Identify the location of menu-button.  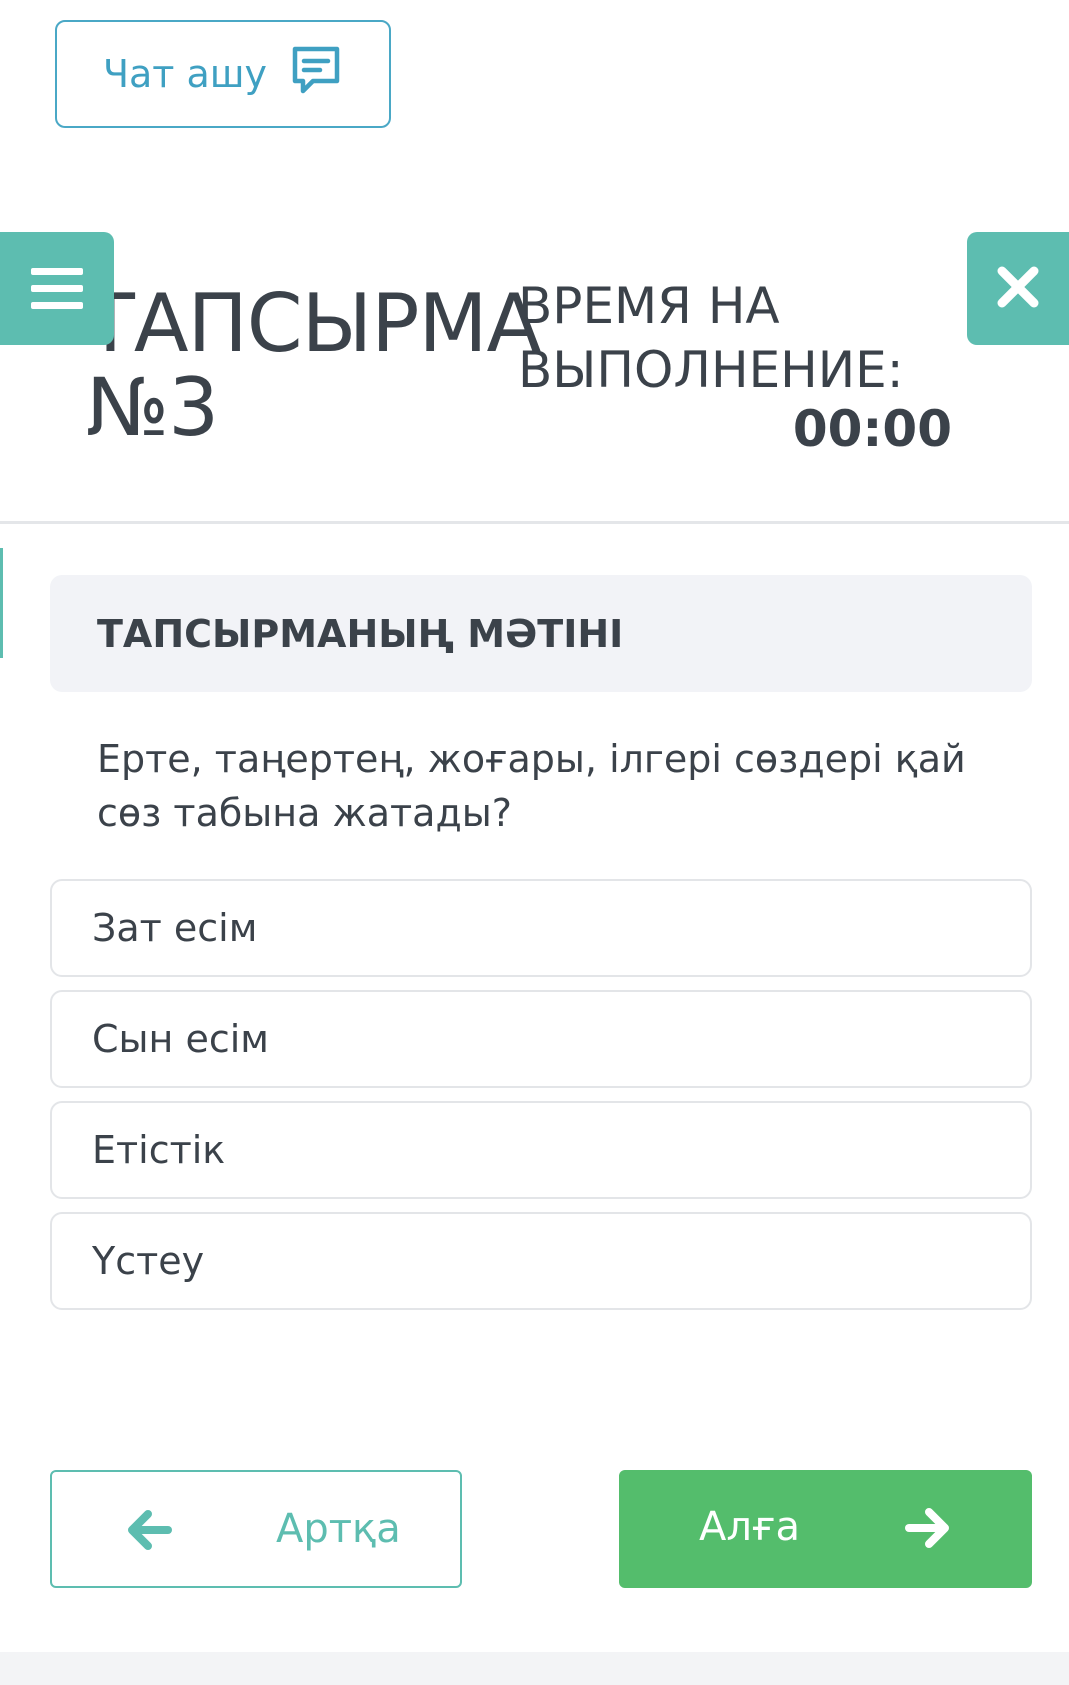
(57, 288).